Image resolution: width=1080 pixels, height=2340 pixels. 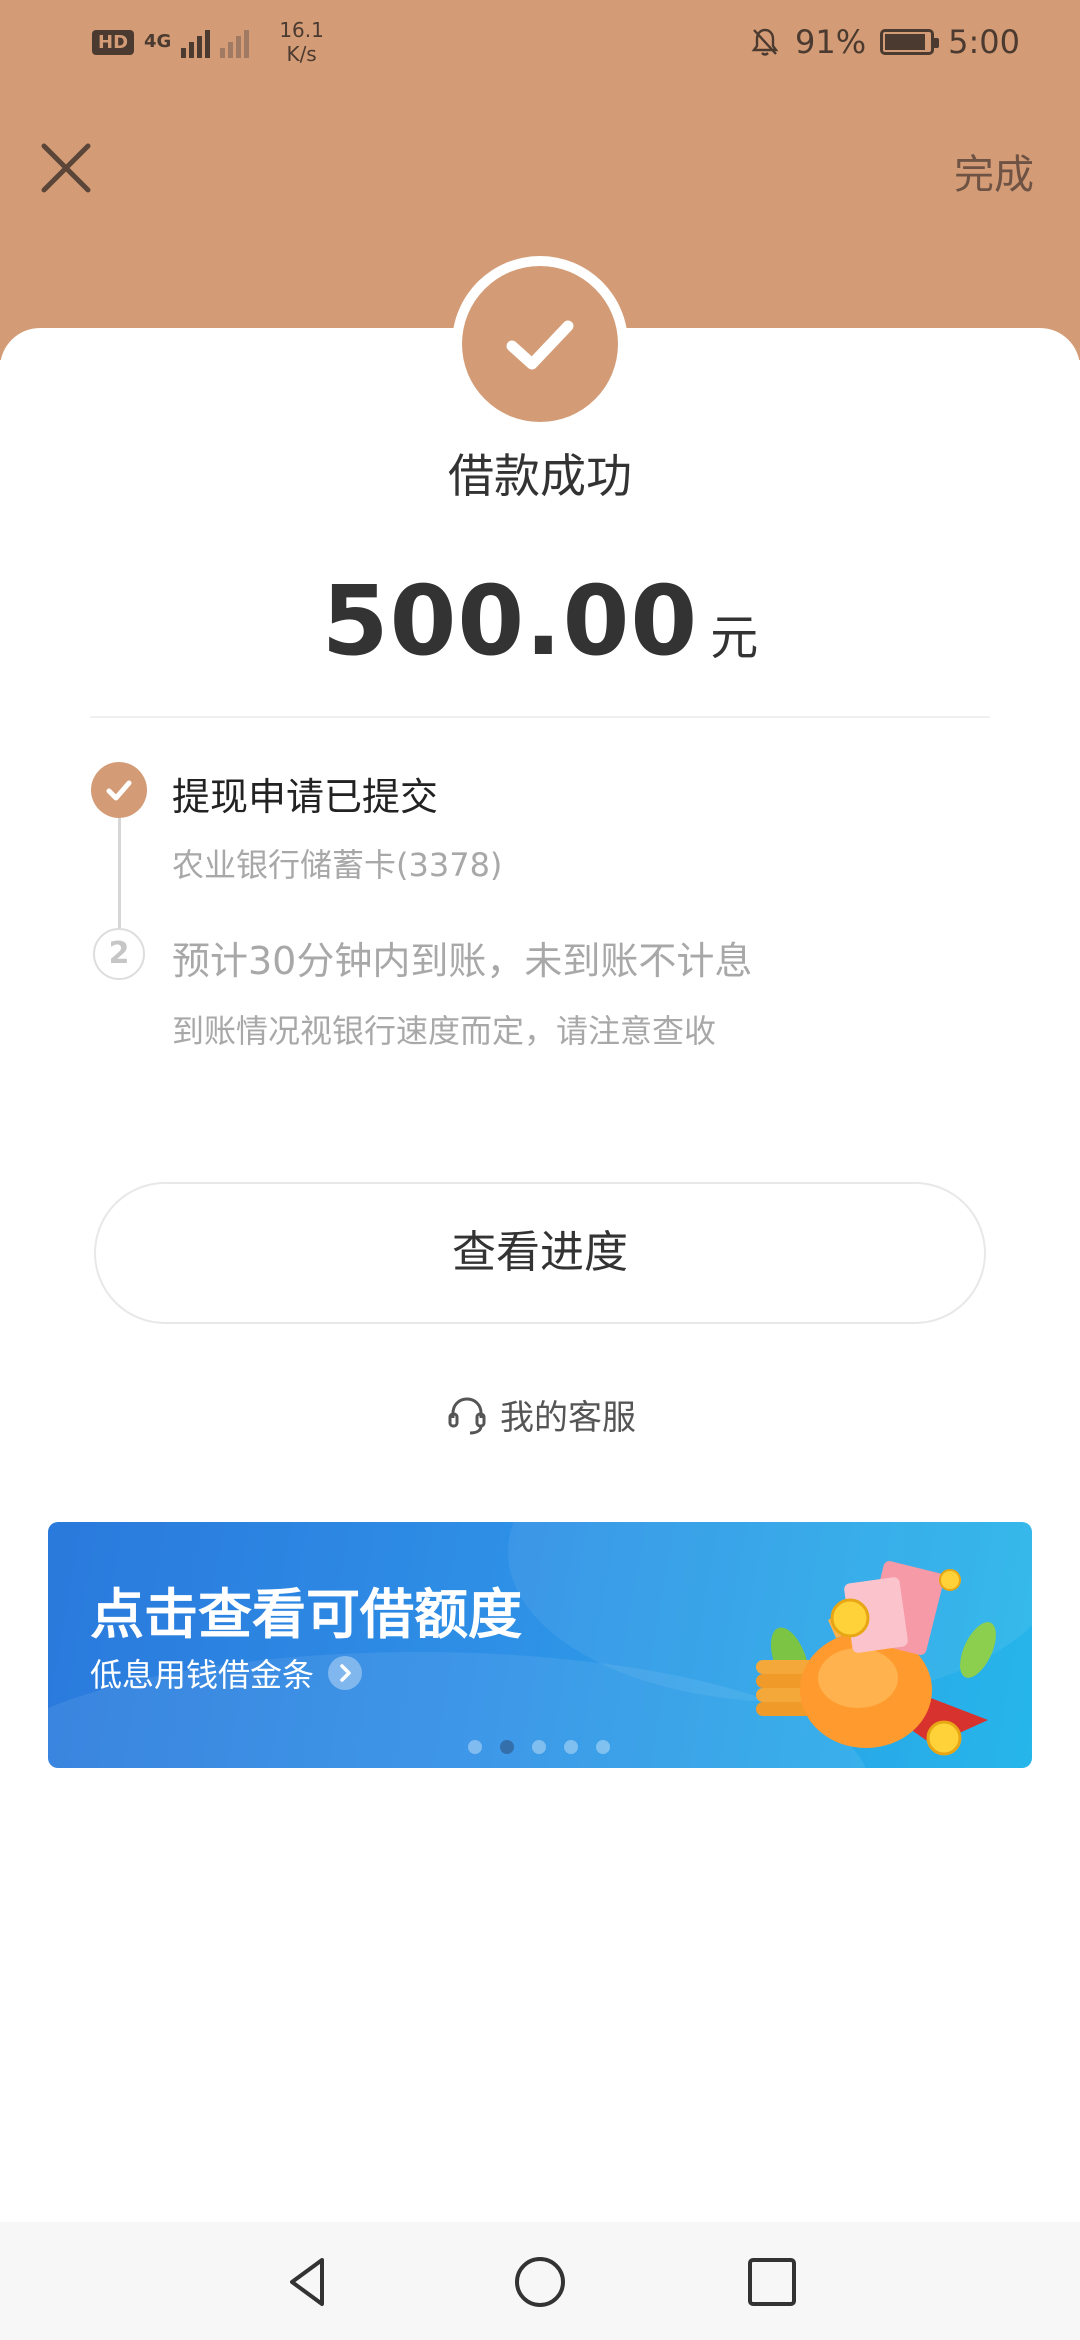 What do you see at coordinates (540, 717) in the screenshot?
I see `divider` at bounding box center [540, 717].